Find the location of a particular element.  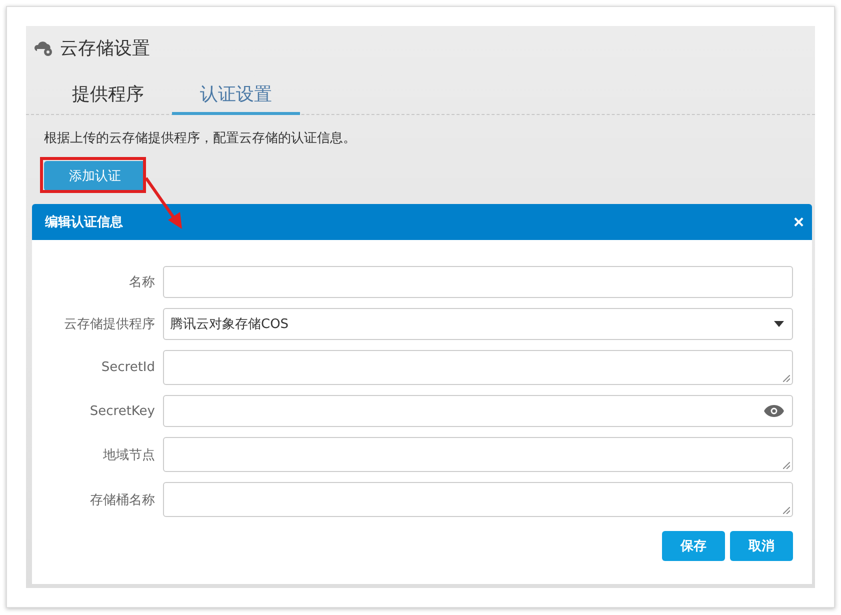

dialog-title: 编辑认证信息 is located at coordinates (84, 222).